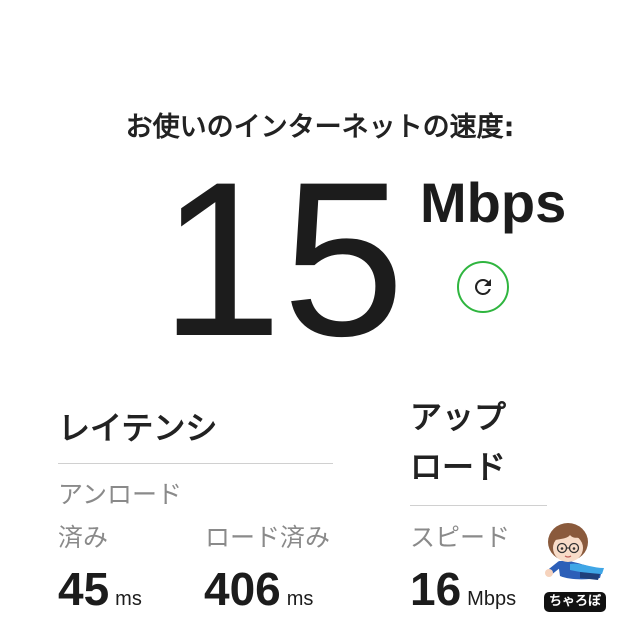 Image resolution: width=640 pixels, height=640 pixels. Describe the element at coordinates (463, 589) in the screenshot. I see `upload-speed-metric: 16 Mbps` at that location.